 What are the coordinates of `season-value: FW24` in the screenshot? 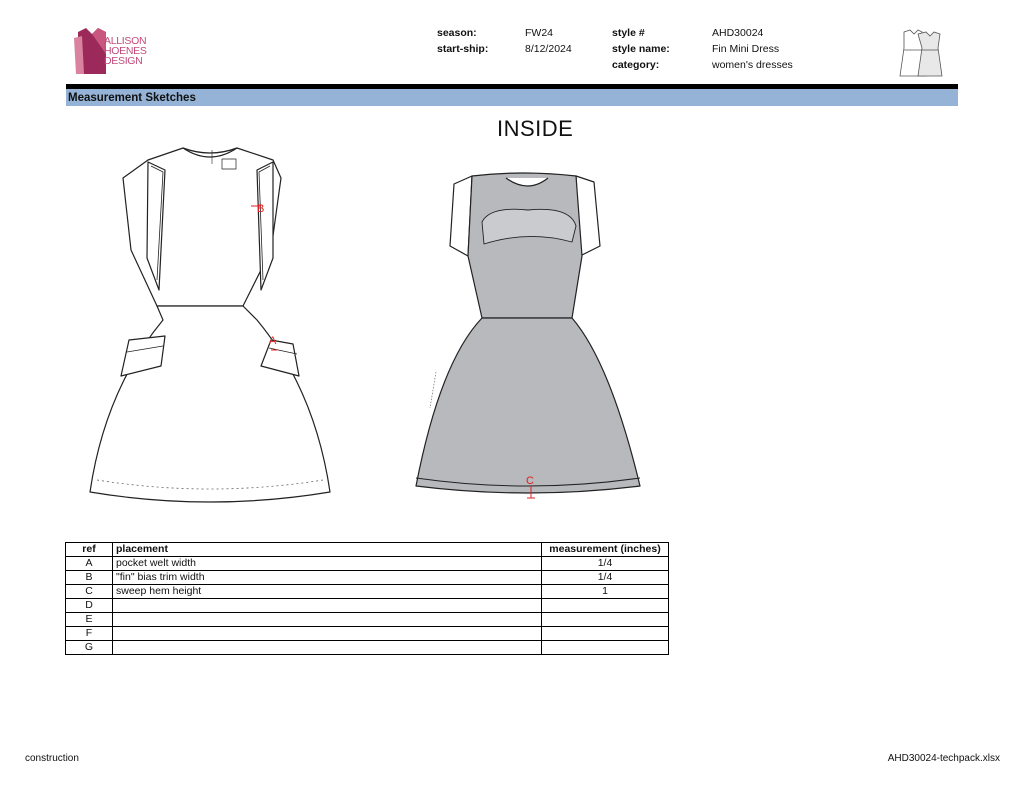 It's located at (539, 33).